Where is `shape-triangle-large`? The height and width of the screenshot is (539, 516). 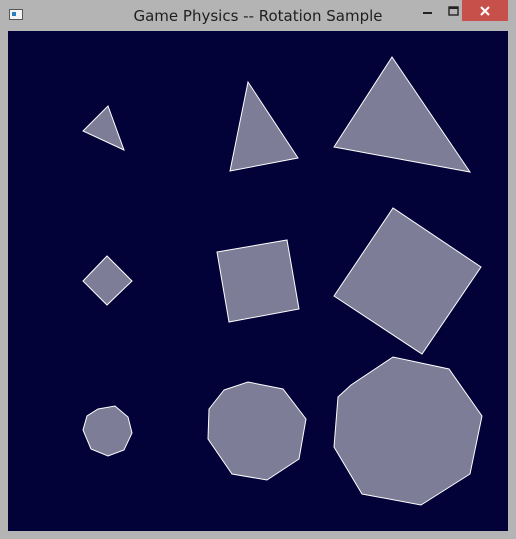
shape-triangle-large is located at coordinates (402, 114).